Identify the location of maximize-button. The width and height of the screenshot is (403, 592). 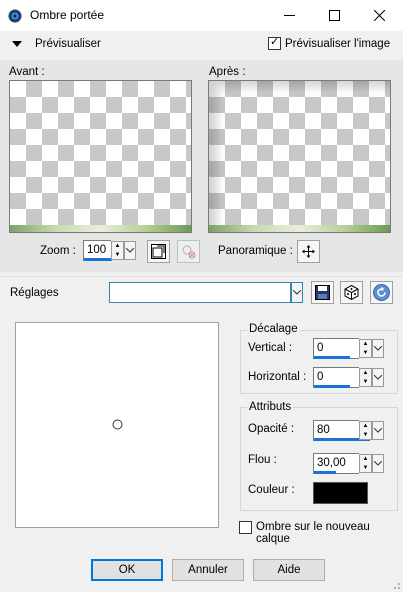
(334, 15).